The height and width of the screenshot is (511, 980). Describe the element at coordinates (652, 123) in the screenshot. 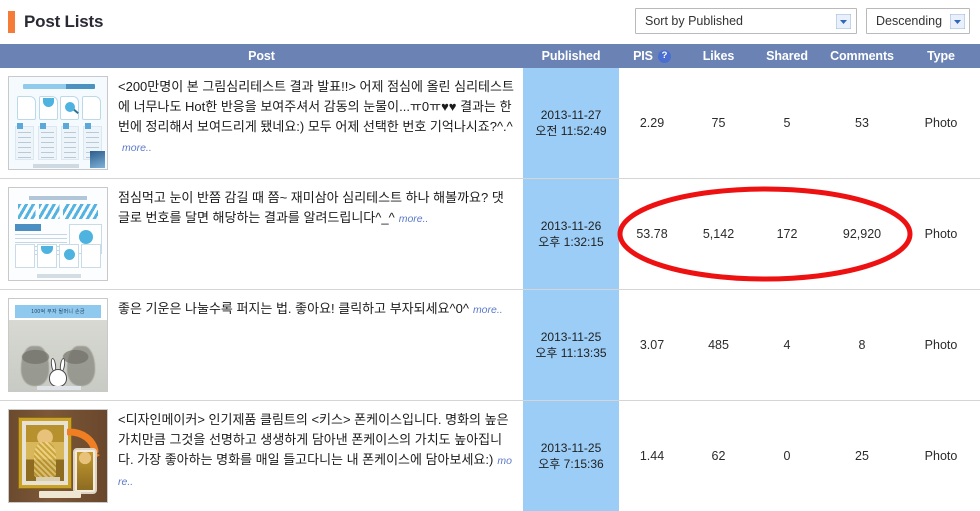

I see `pis-cell: 2.29` at that location.